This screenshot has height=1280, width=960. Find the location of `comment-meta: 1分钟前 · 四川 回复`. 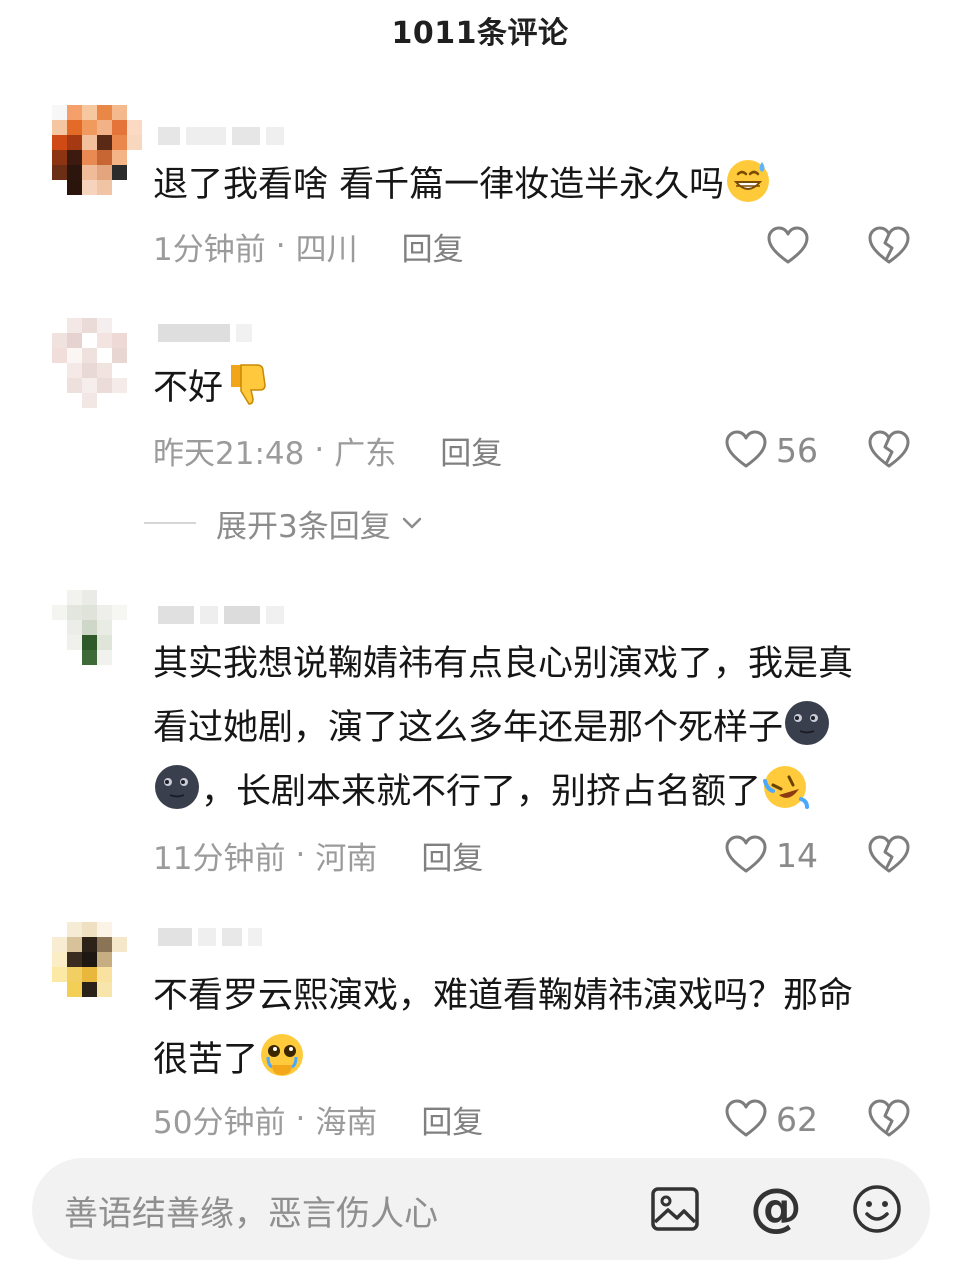

comment-meta: 1分钟前 · 四川 回复 is located at coordinates (308, 246).